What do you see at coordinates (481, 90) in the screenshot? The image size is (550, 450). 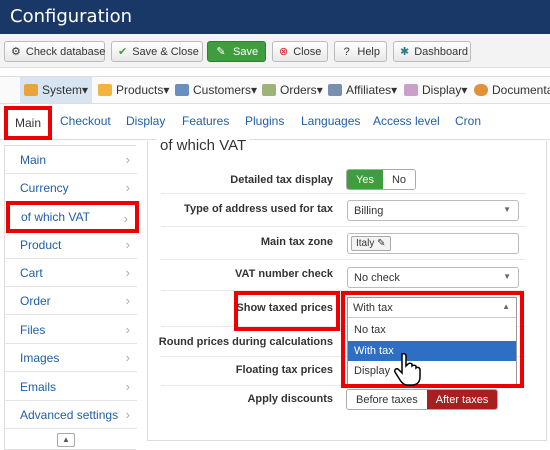 I see `documentation-icon` at bounding box center [481, 90].